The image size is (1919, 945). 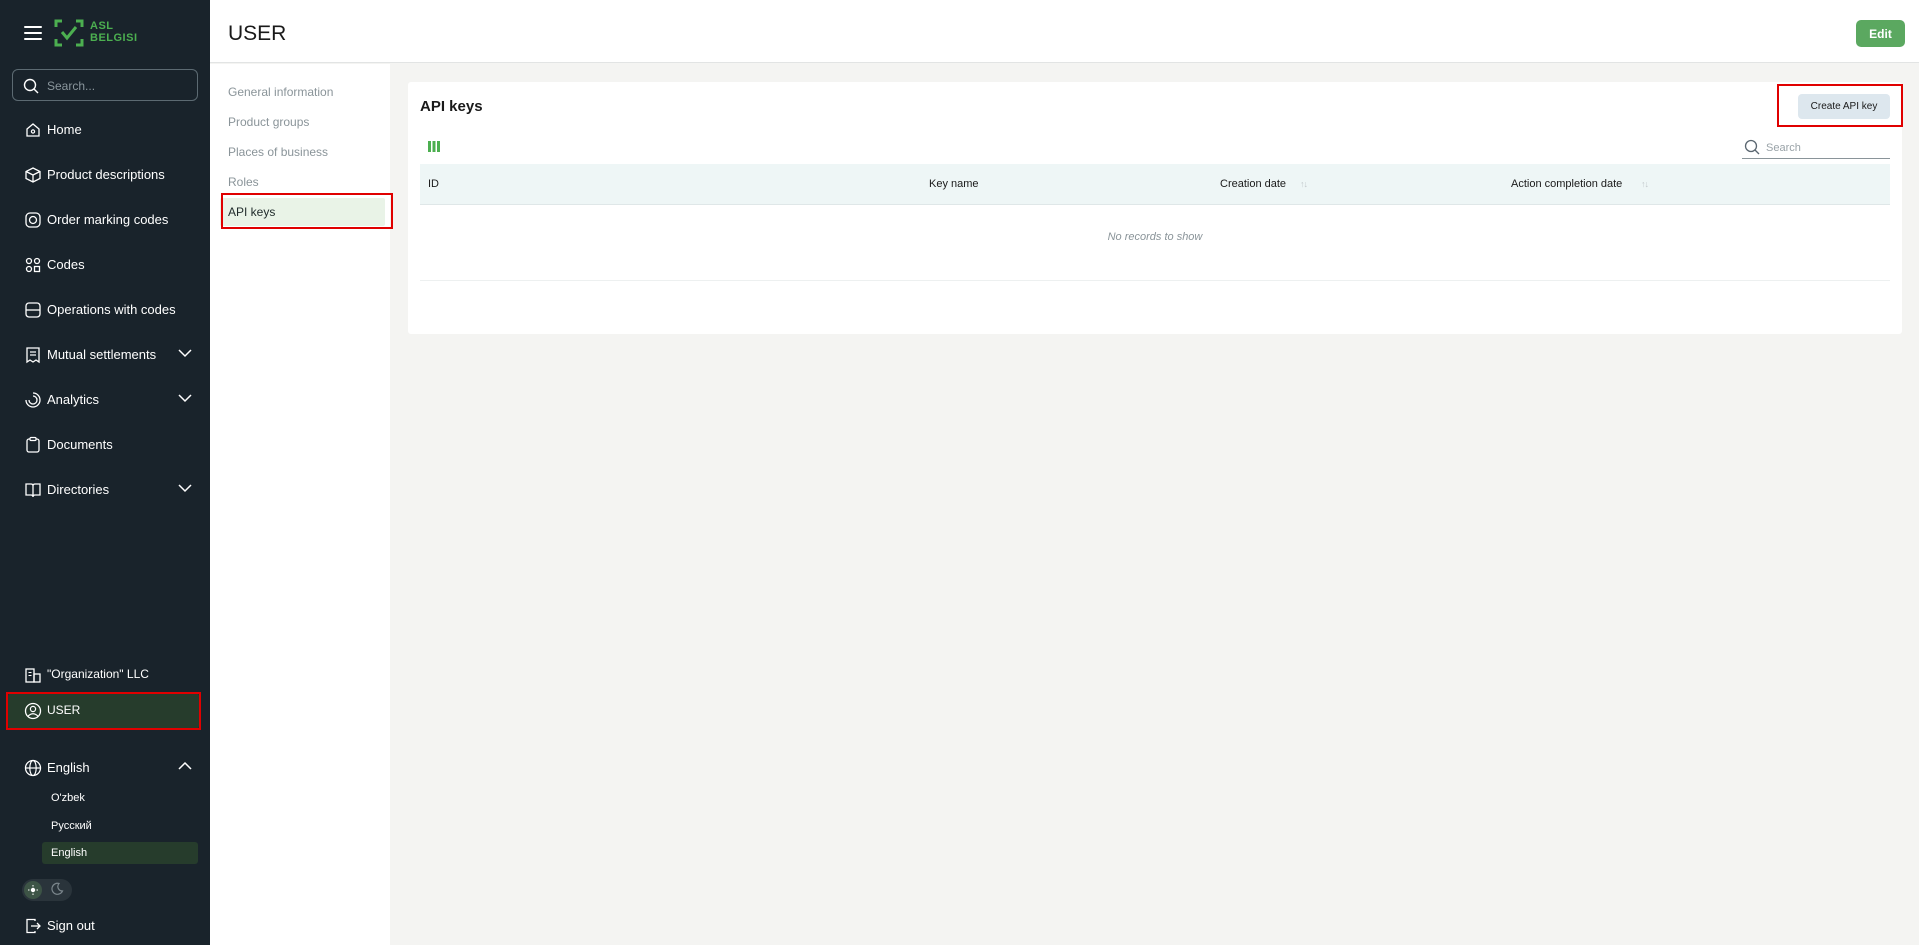 What do you see at coordinates (69, 33) in the screenshot?
I see `logo-icon` at bounding box center [69, 33].